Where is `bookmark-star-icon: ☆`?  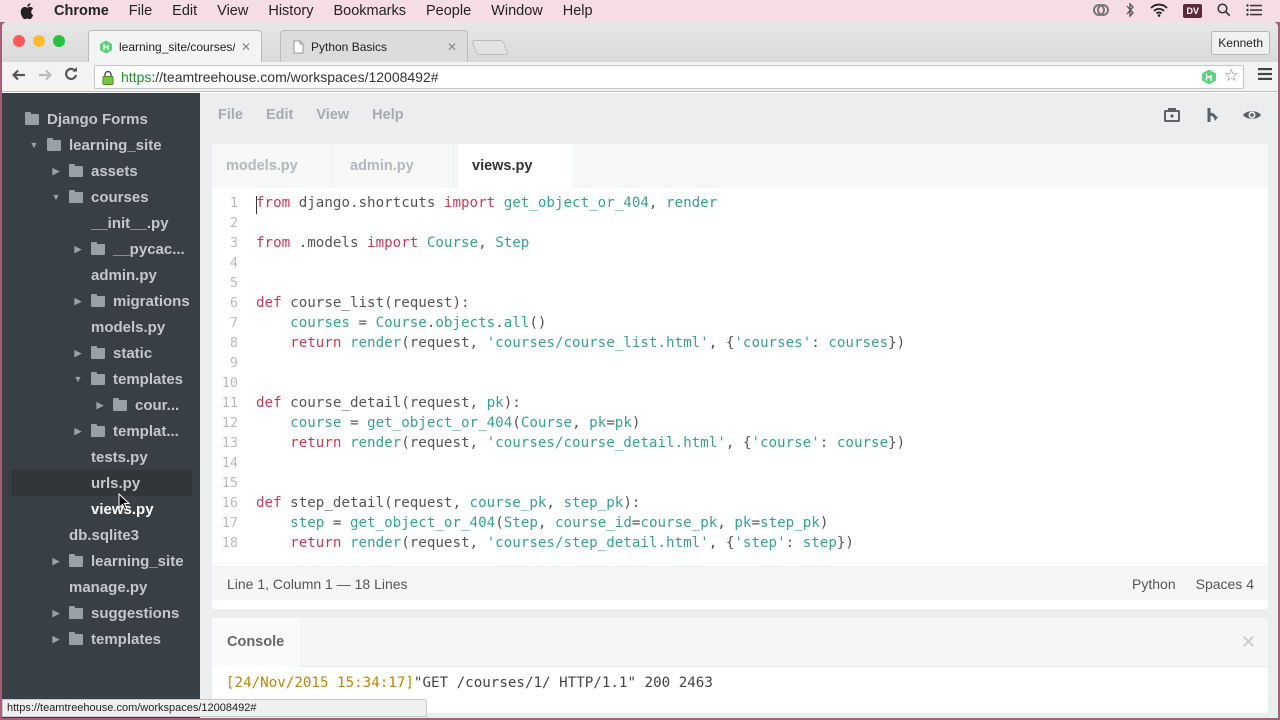
bookmark-star-icon: ☆ is located at coordinates (1231, 76).